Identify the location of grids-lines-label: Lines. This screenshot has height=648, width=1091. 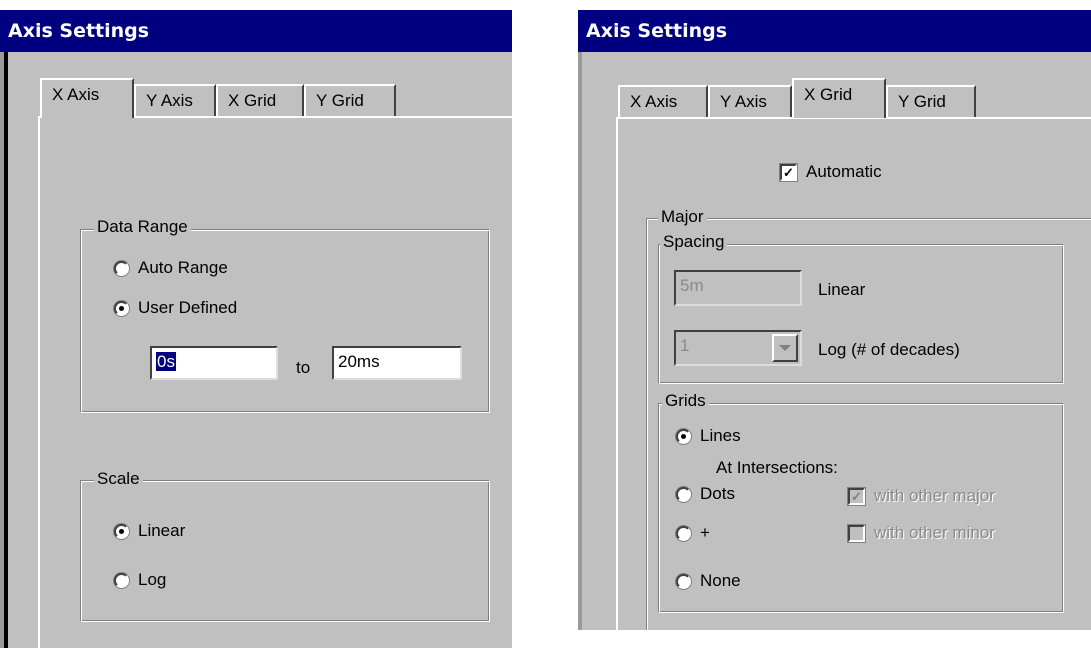
(720, 435).